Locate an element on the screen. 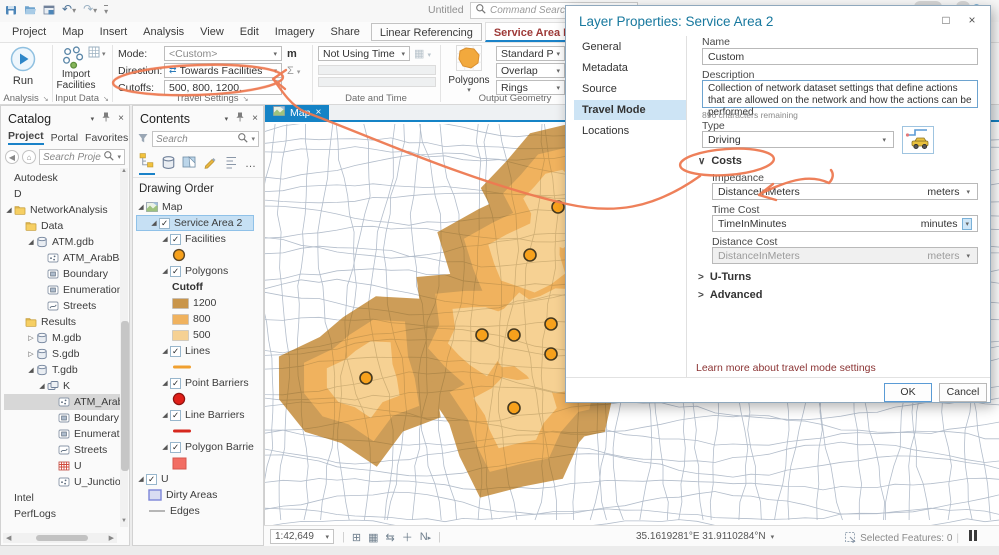 This screenshot has height=555, width=999. back-icon: ◀ is located at coordinates (12, 157).